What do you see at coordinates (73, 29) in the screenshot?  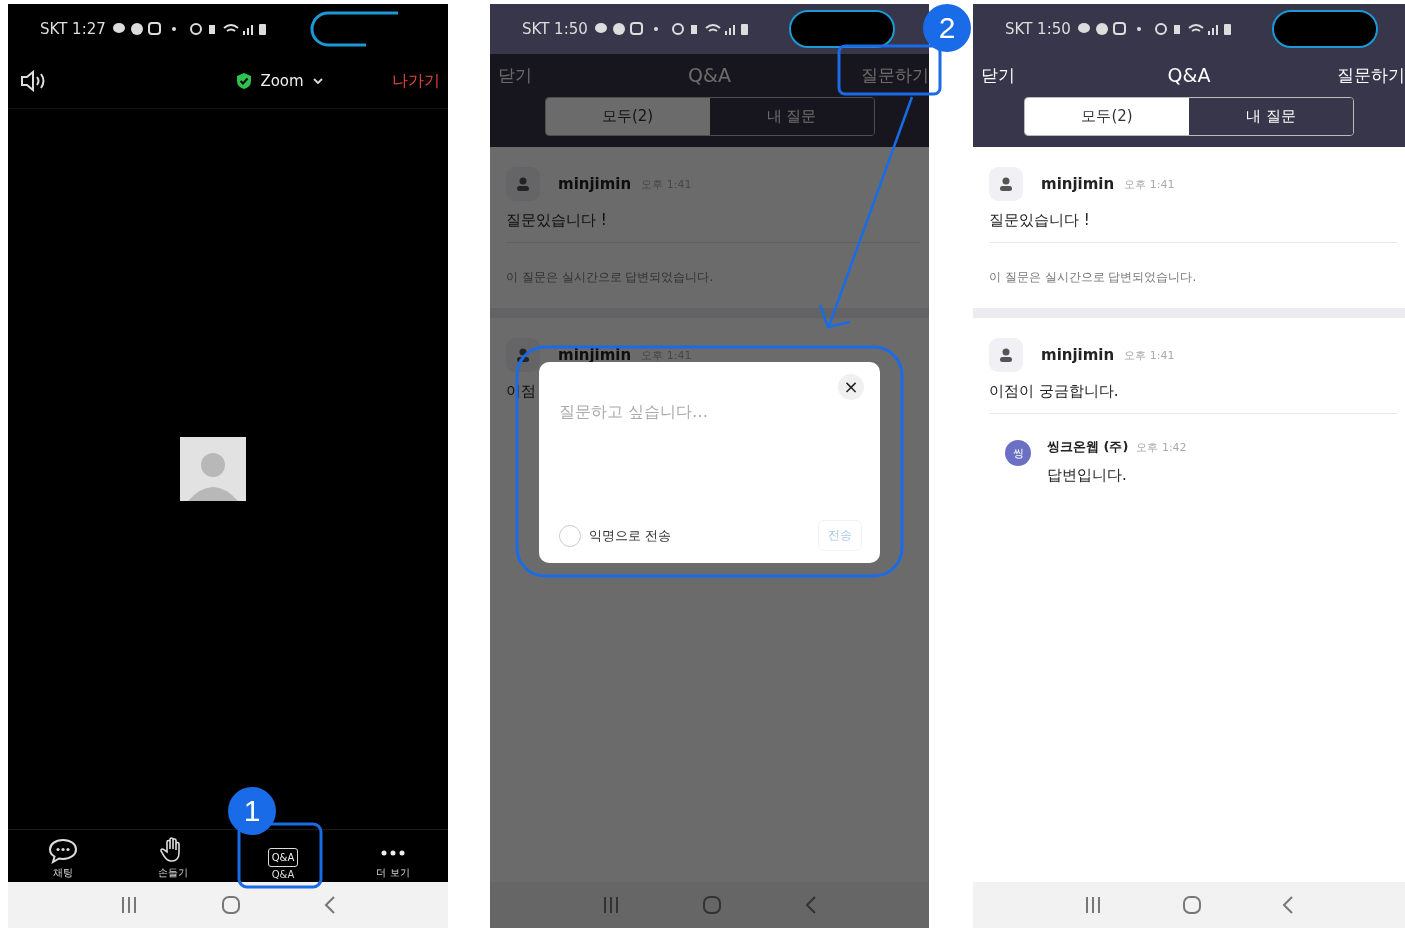 I see `carrier-time: SKT 1:27` at bounding box center [73, 29].